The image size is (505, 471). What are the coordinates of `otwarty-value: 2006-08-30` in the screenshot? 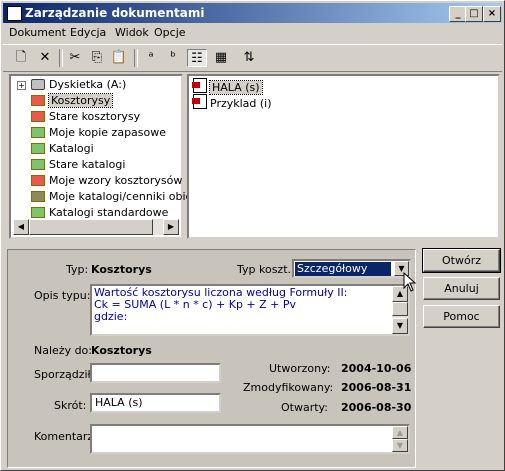 It's located at (376, 407).